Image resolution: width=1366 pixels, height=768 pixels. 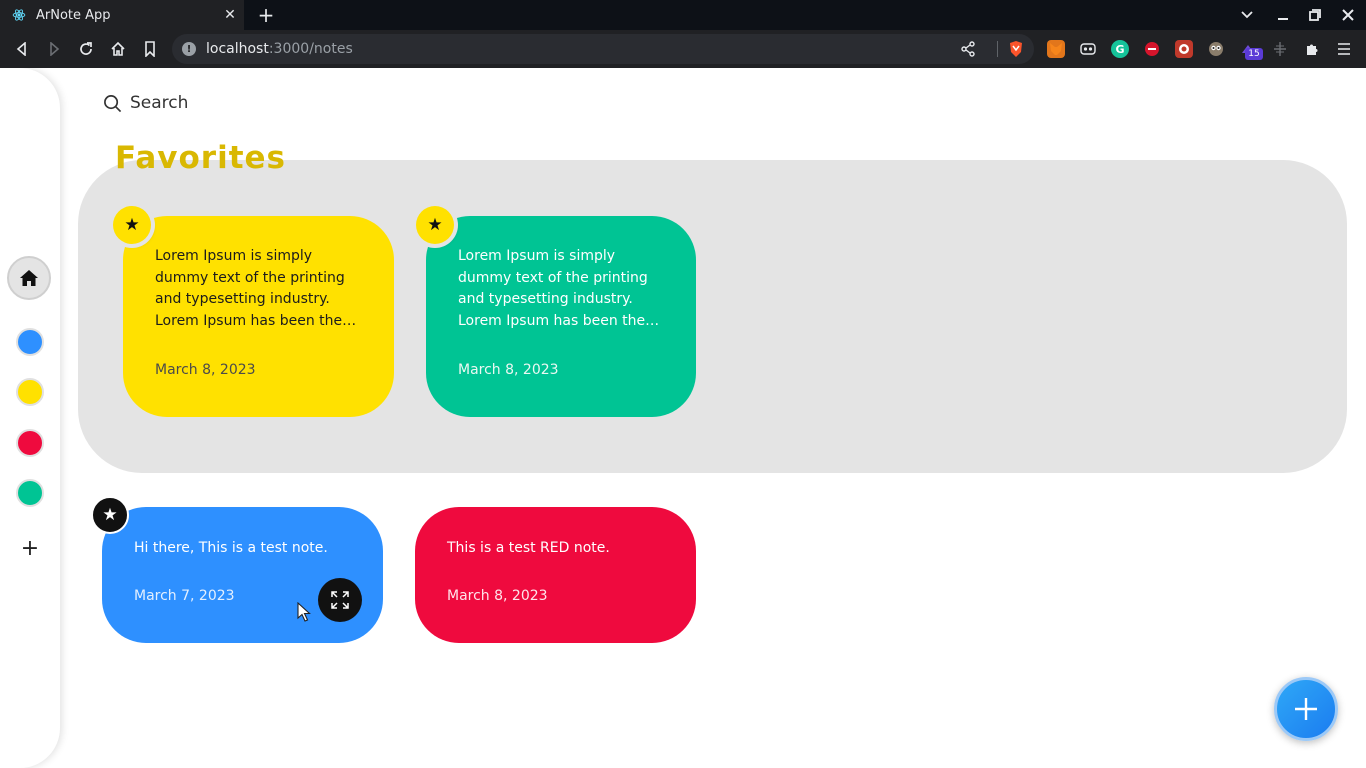 What do you see at coordinates (1247, 15) in the screenshot?
I see `tab-search-icon` at bounding box center [1247, 15].